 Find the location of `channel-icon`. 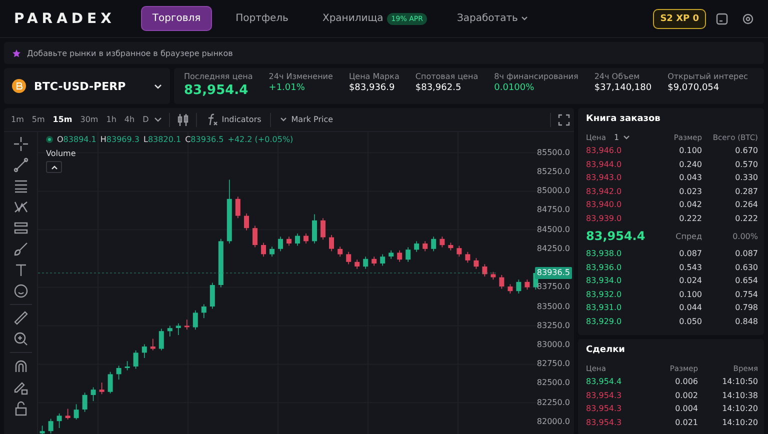

channel-icon is located at coordinates (20, 228).